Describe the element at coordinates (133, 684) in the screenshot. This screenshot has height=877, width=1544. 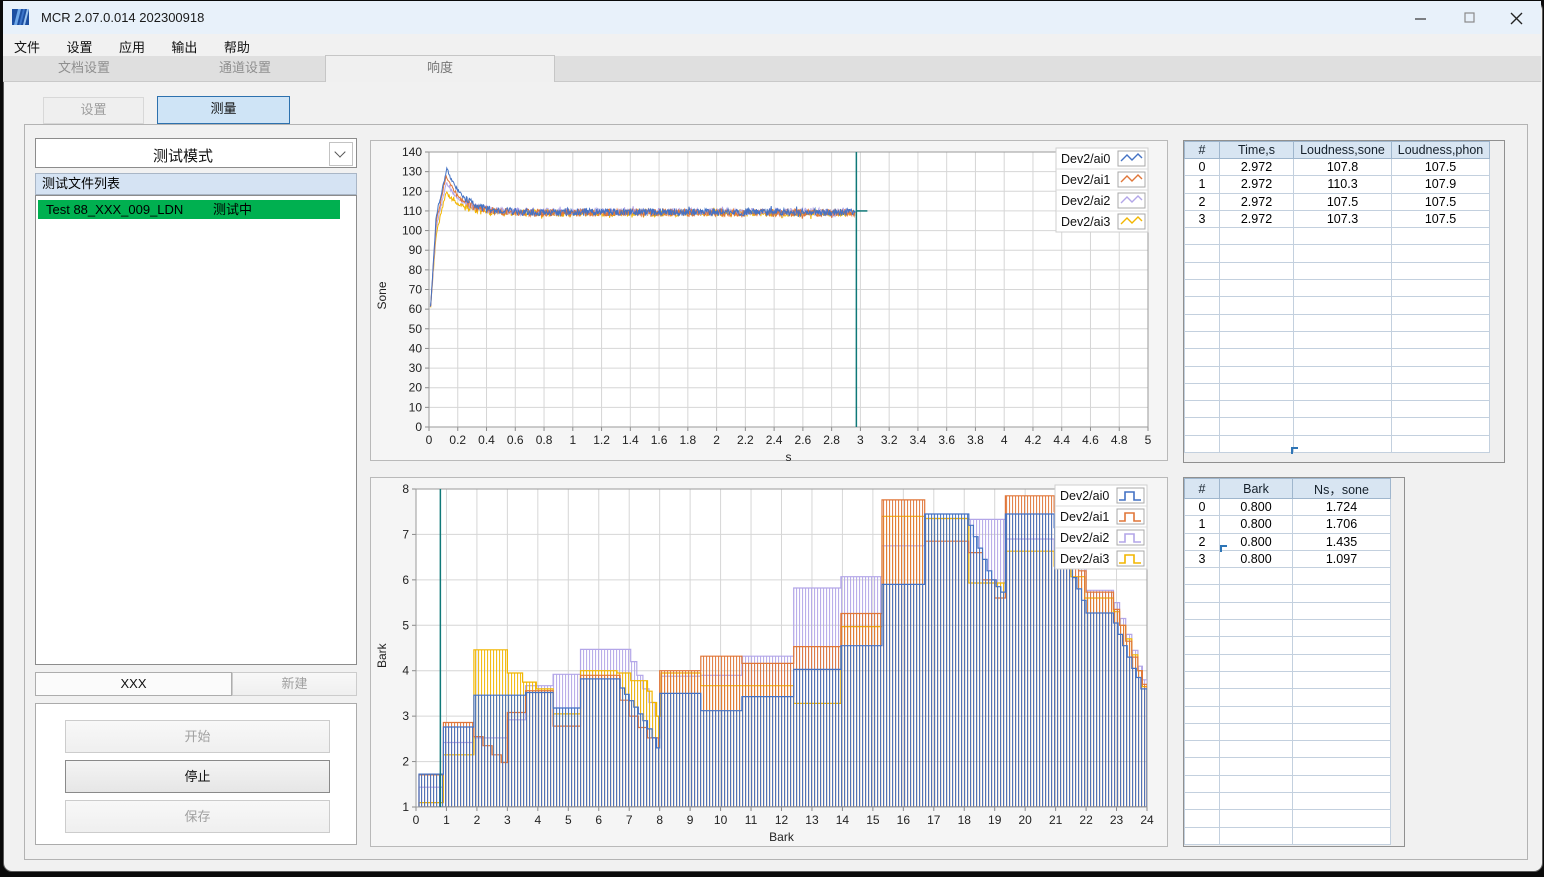
I see `xxx-button: XXX` at that location.